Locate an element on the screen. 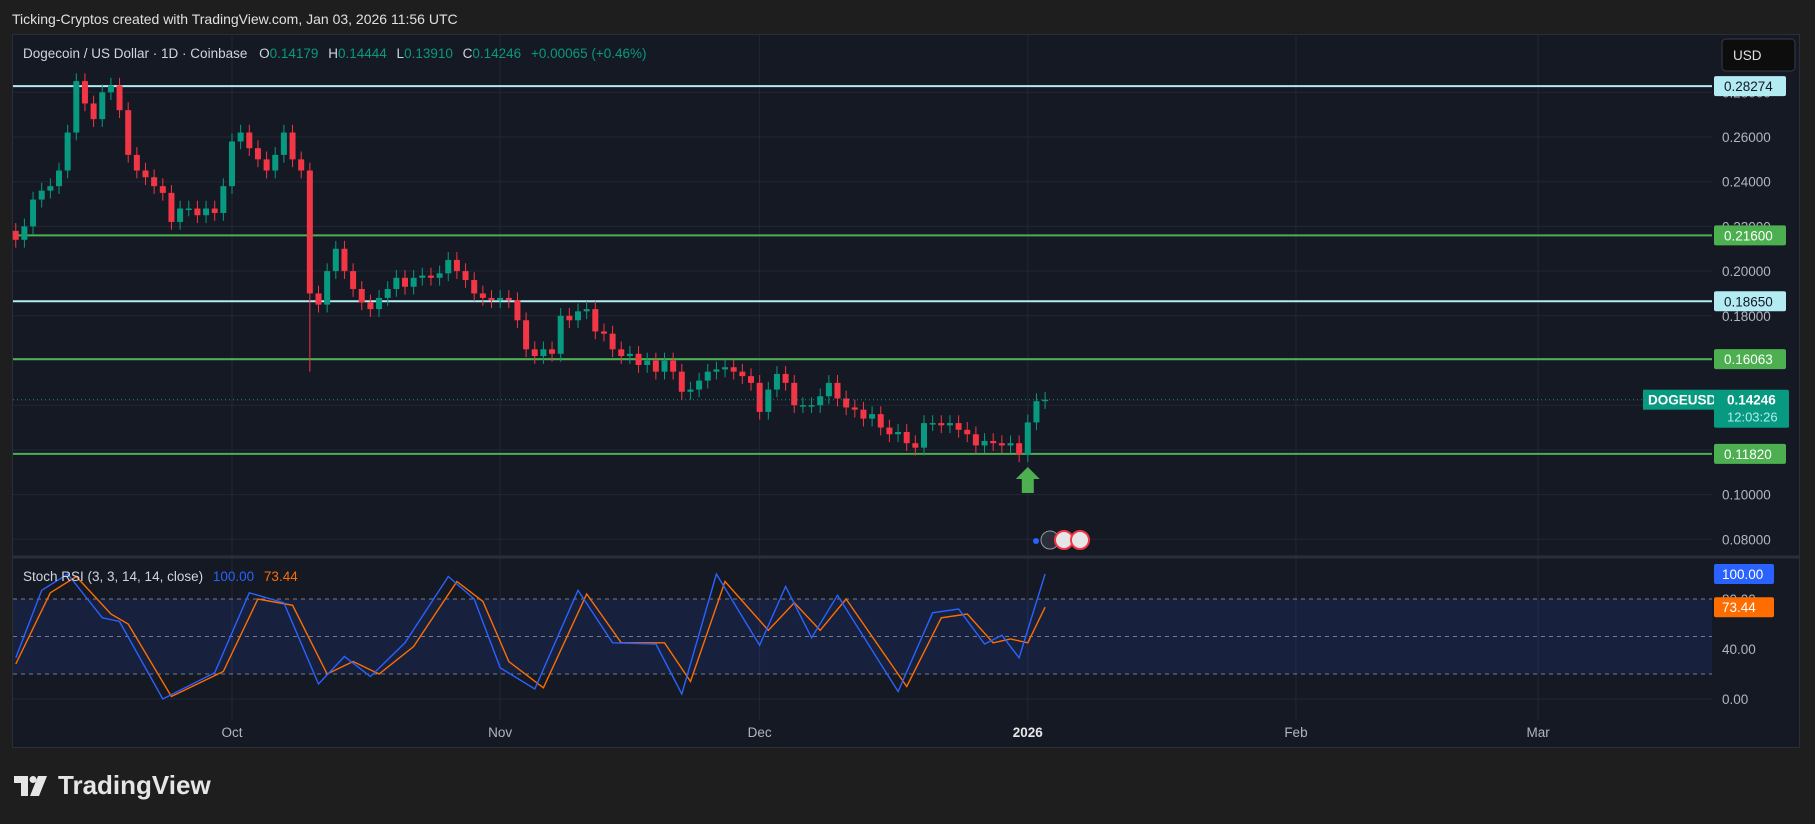 The width and height of the screenshot is (1815, 824). events-icons is located at coordinates (1061, 540).